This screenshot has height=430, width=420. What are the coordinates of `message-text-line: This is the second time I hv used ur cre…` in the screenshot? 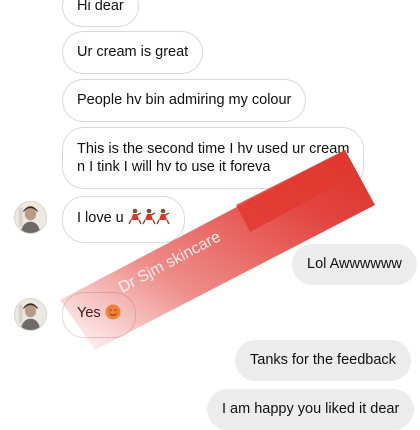 It's located at (213, 149).